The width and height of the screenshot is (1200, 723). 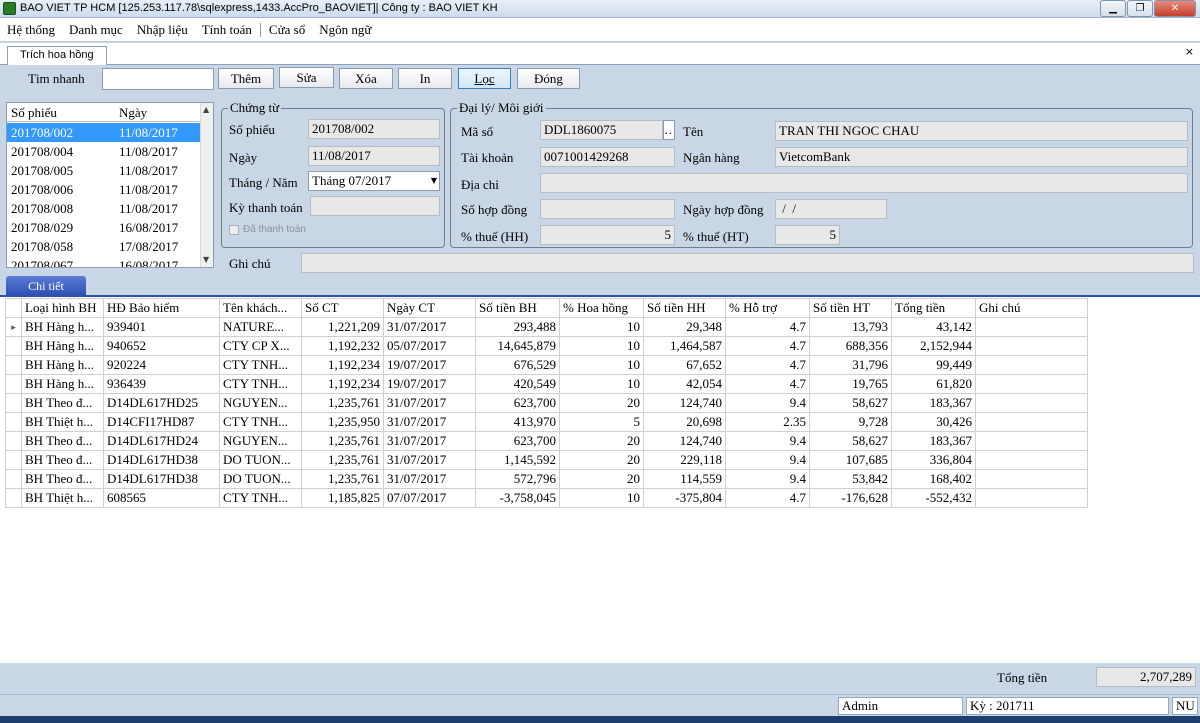 I want to click on menu-nhap-lieu: Nhập liệu, so click(x=162, y=30).